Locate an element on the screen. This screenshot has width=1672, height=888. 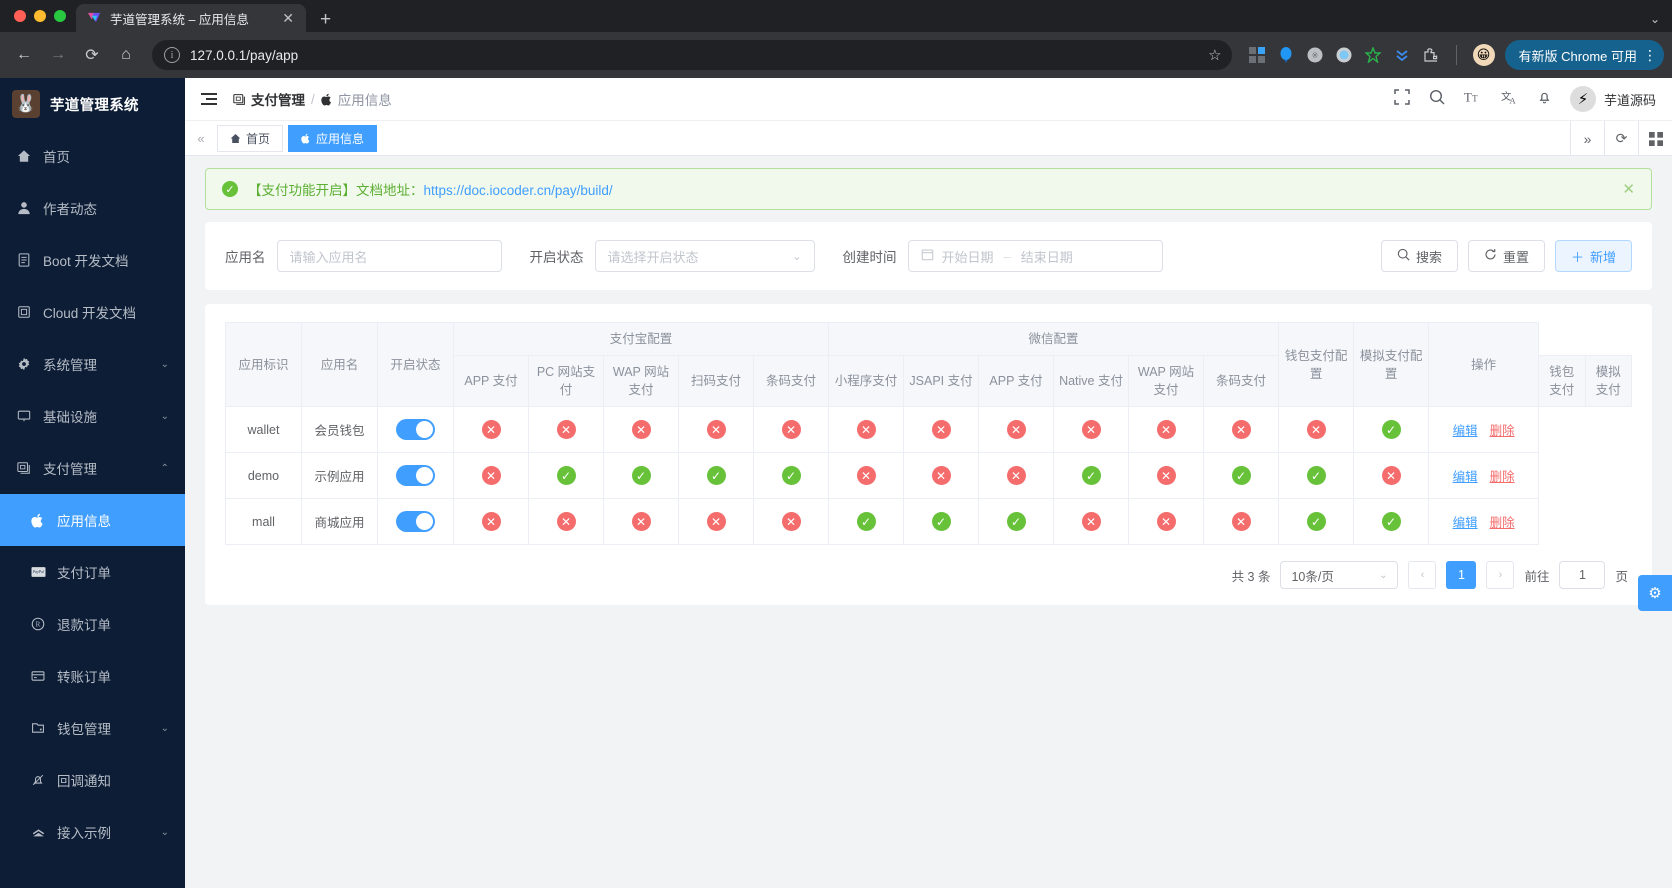
refresh-icon: ⟳ is located at coordinates (1621, 138).